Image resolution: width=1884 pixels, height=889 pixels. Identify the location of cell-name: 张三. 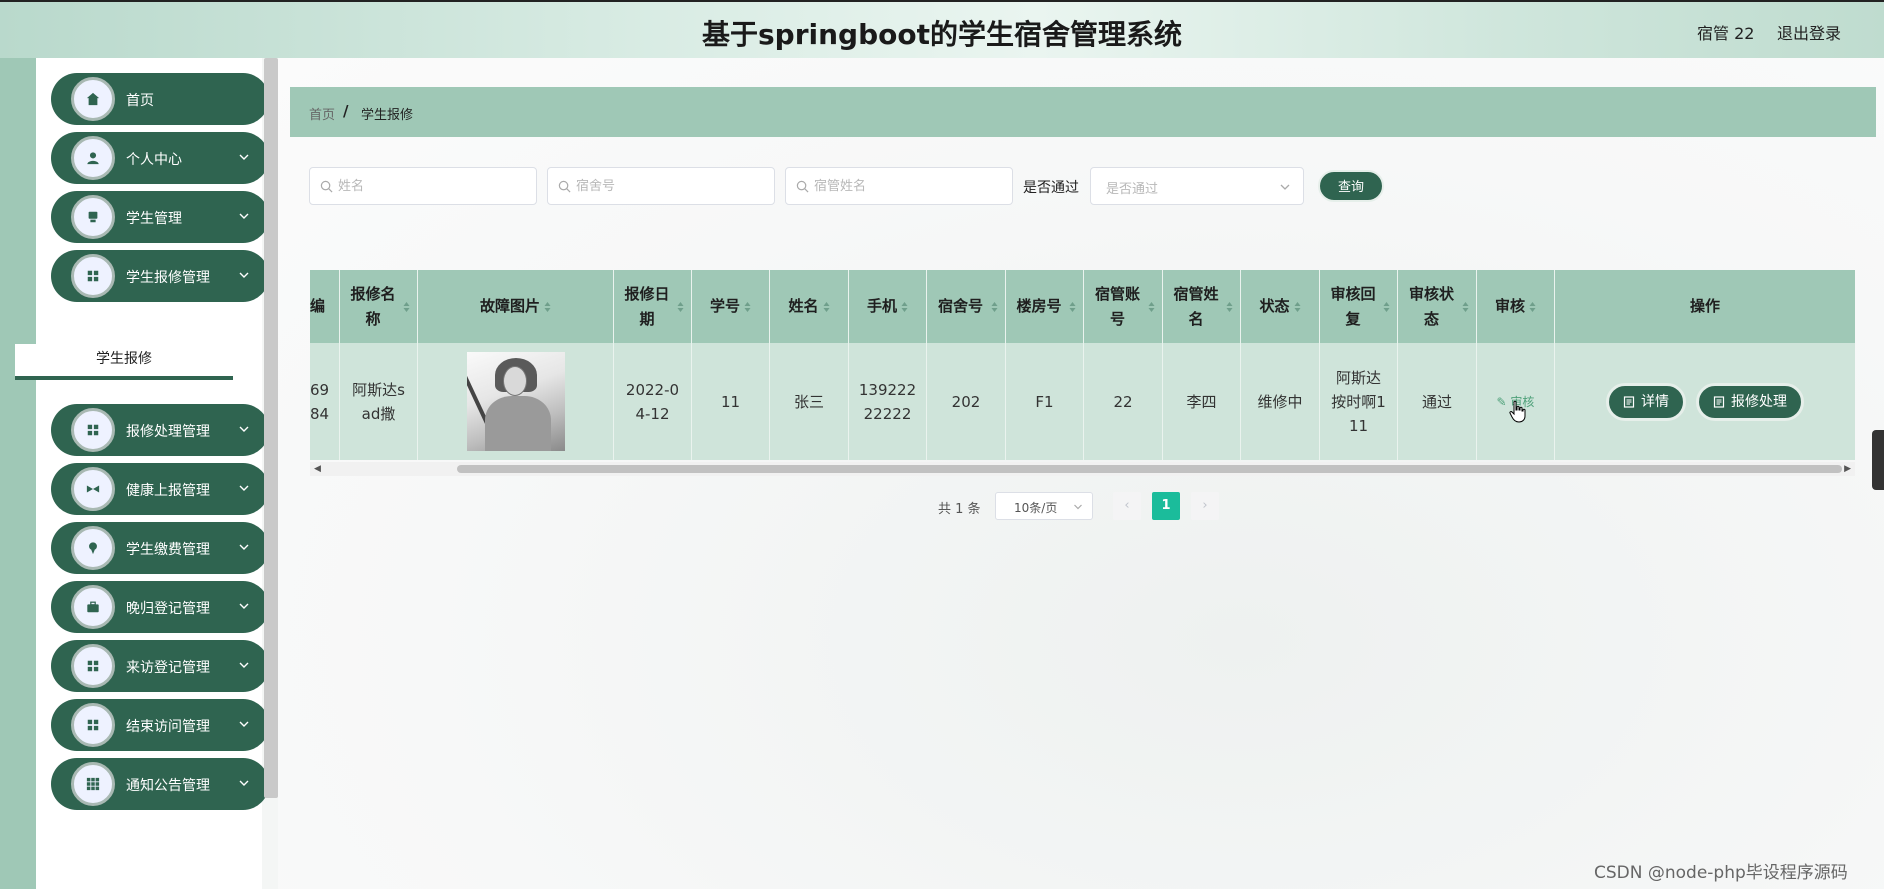
(809, 401).